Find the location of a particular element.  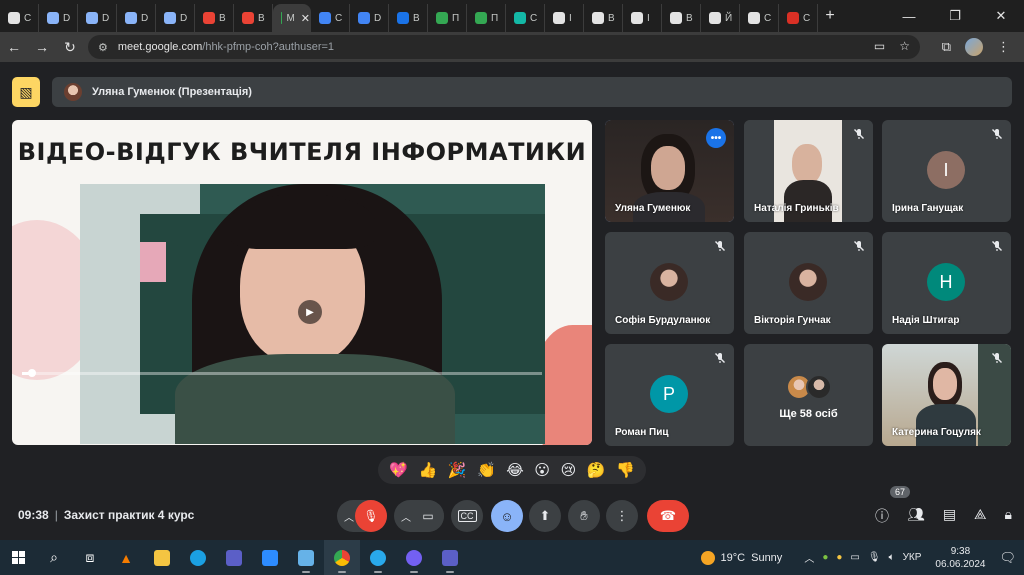

participant-tile: Ще 58 осіб is located at coordinates (808, 395).